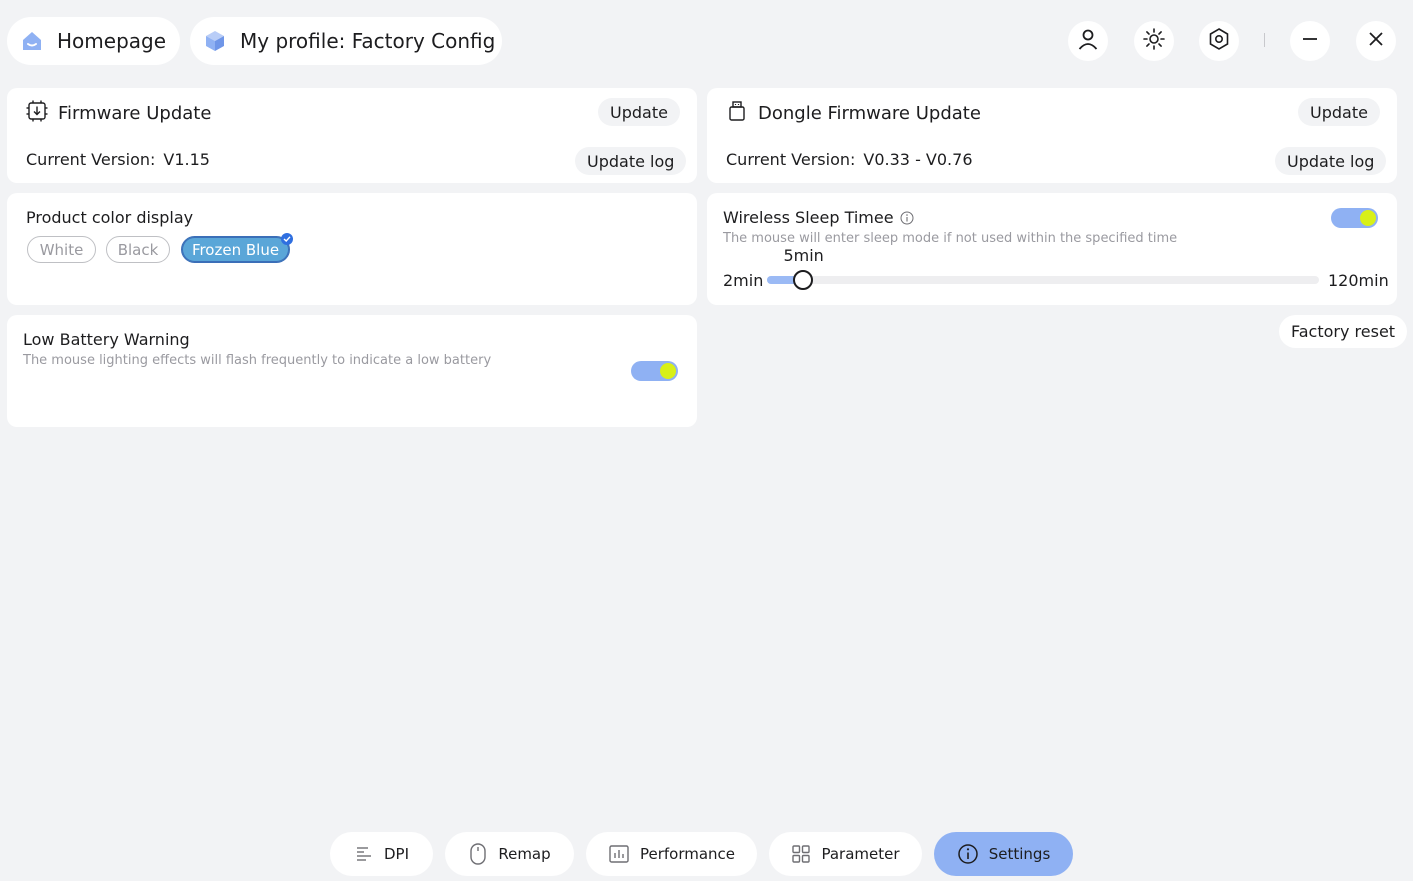 Image resolution: width=1413 pixels, height=881 pixels. Describe the element at coordinates (631, 161) in the screenshot. I see `firmware-update-log-button: Update log` at that location.